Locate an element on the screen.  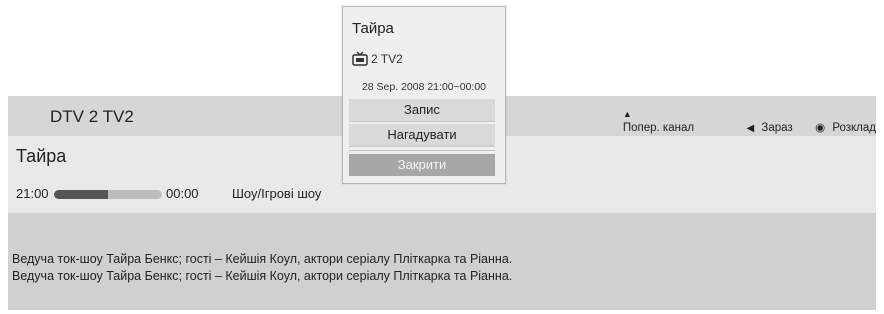
popup-divider is located at coordinates (422, 150).